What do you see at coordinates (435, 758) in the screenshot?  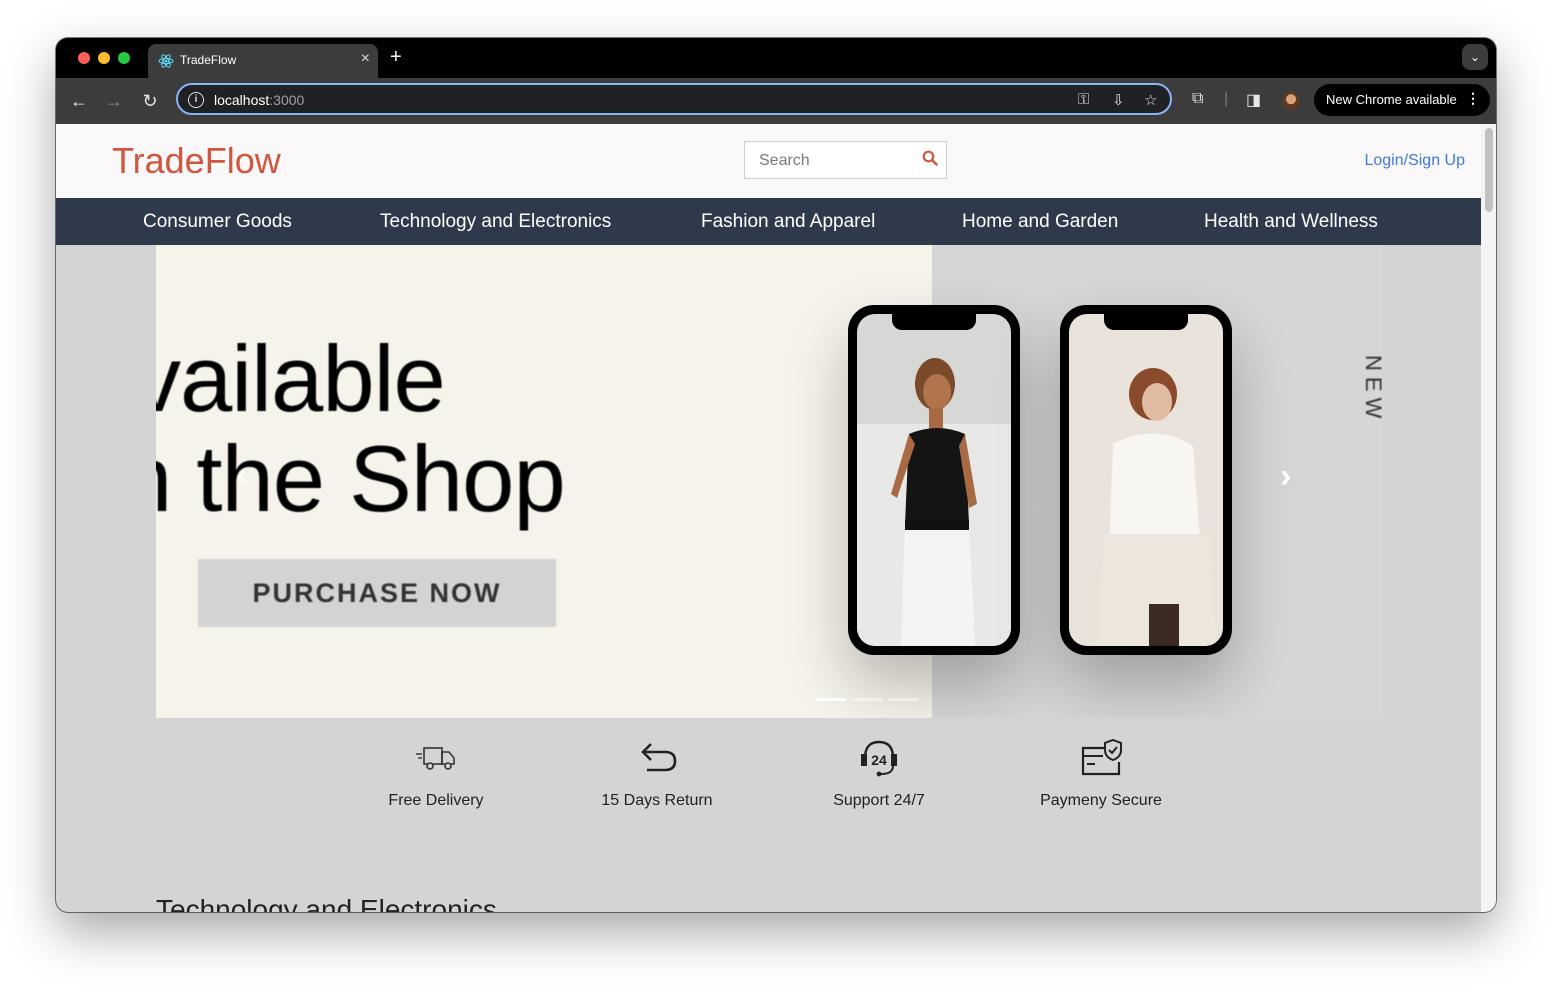 I see `delivery-truck-icon` at bounding box center [435, 758].